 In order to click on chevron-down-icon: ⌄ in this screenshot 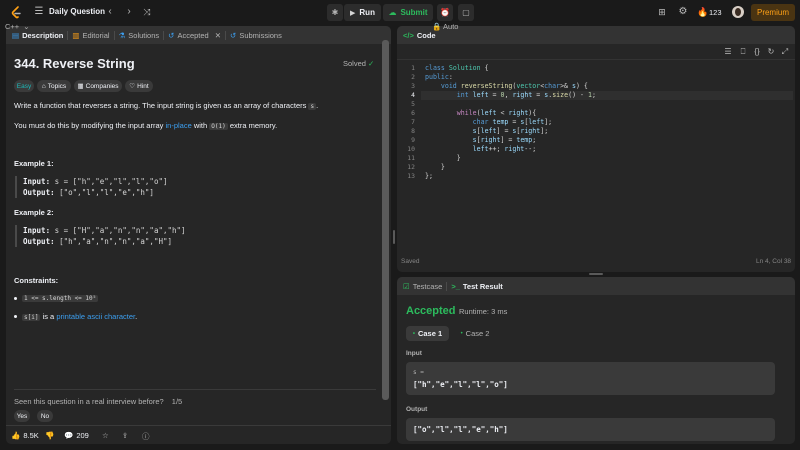, I will do `click(26, 26)`.